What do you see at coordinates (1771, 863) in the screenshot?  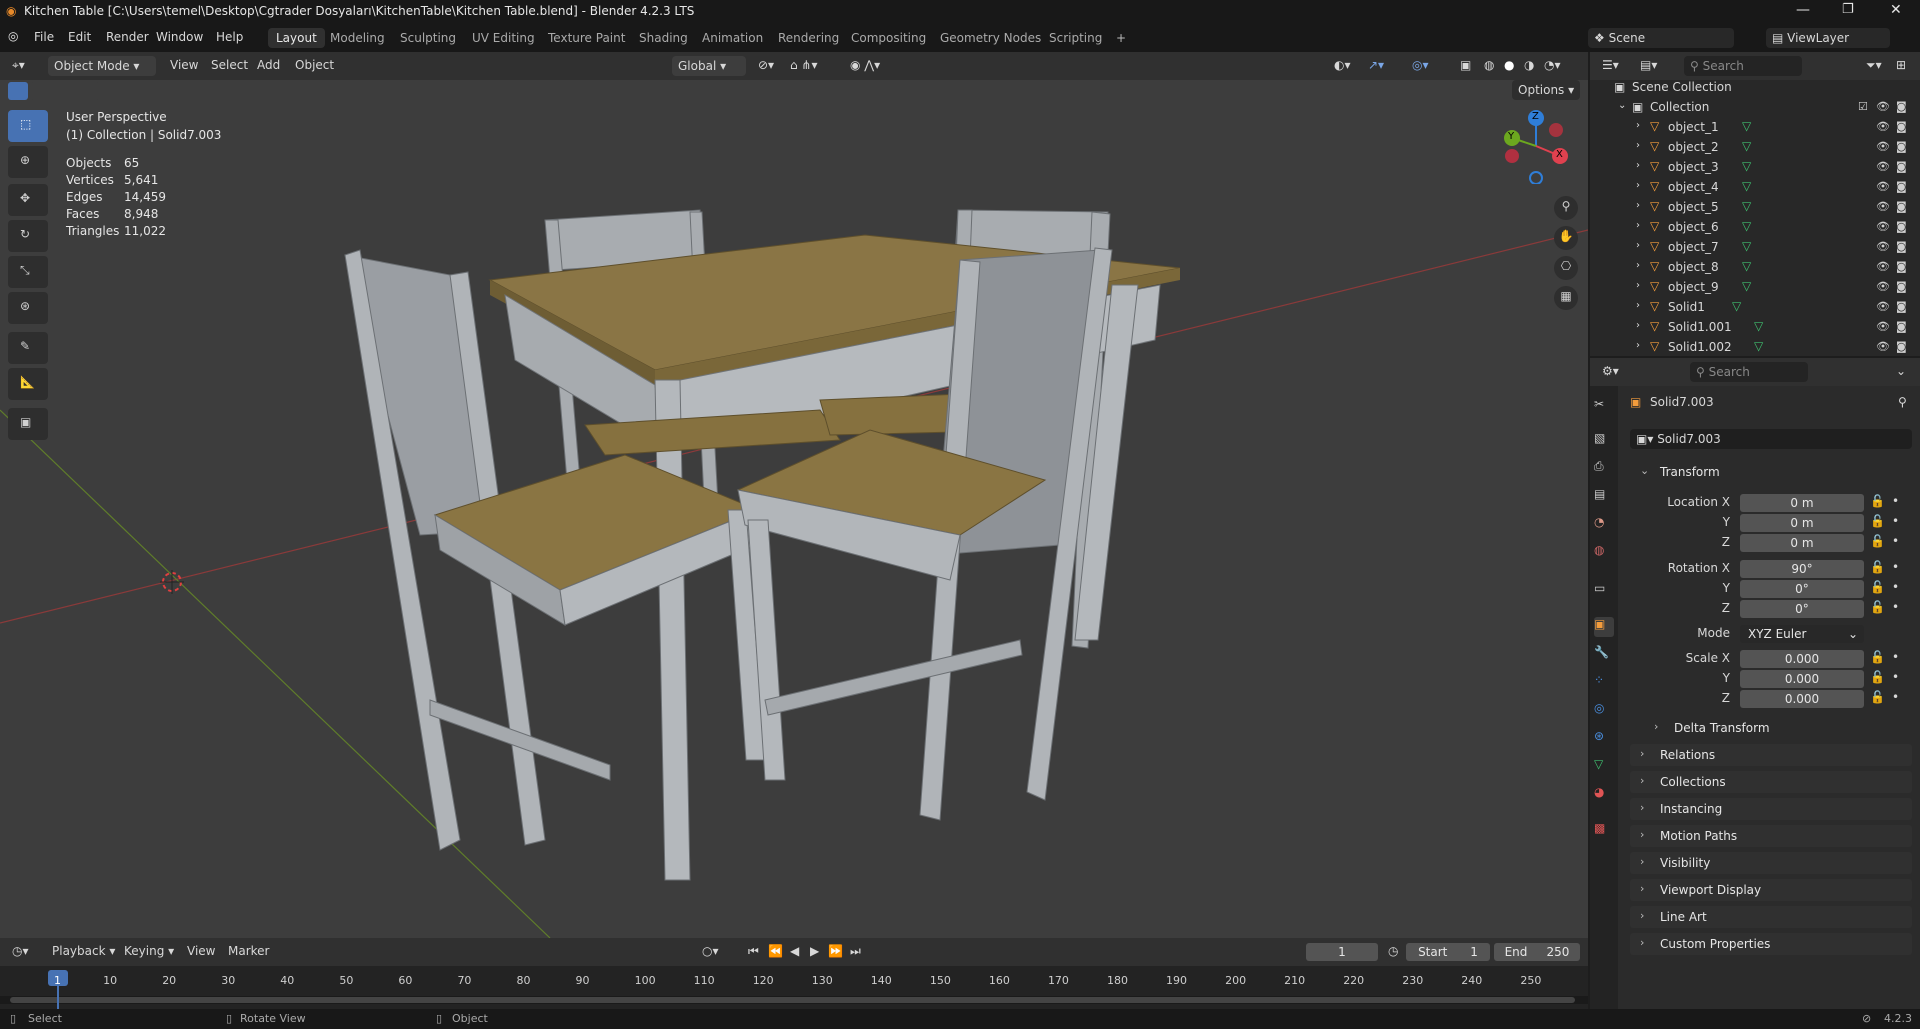 I see `panel-visibility: › Visibility` at bounding box center [1771, 863].